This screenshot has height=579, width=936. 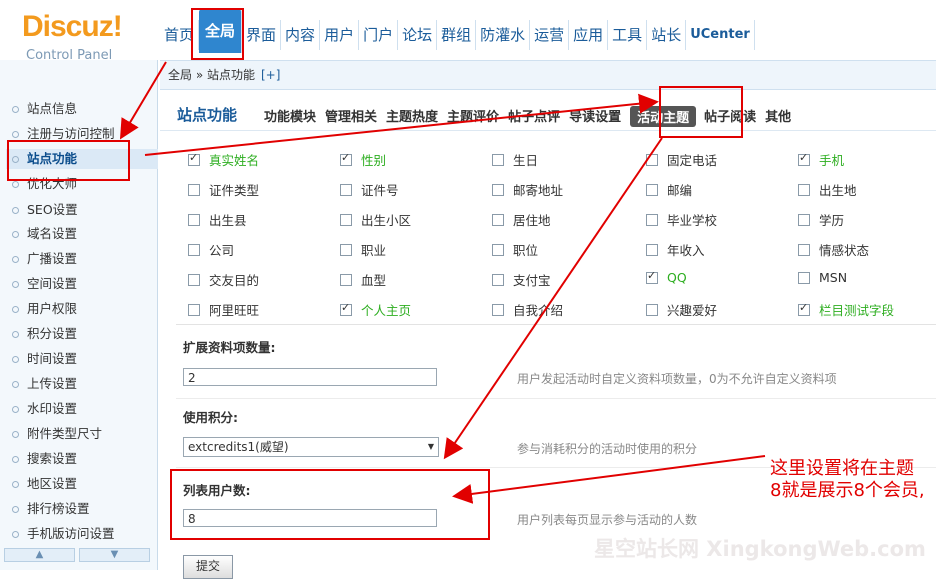 What do you see at coordinates (143, 100) in the screenshot?
I see `arrow-global-to-site` at bounding box center [143, 100].